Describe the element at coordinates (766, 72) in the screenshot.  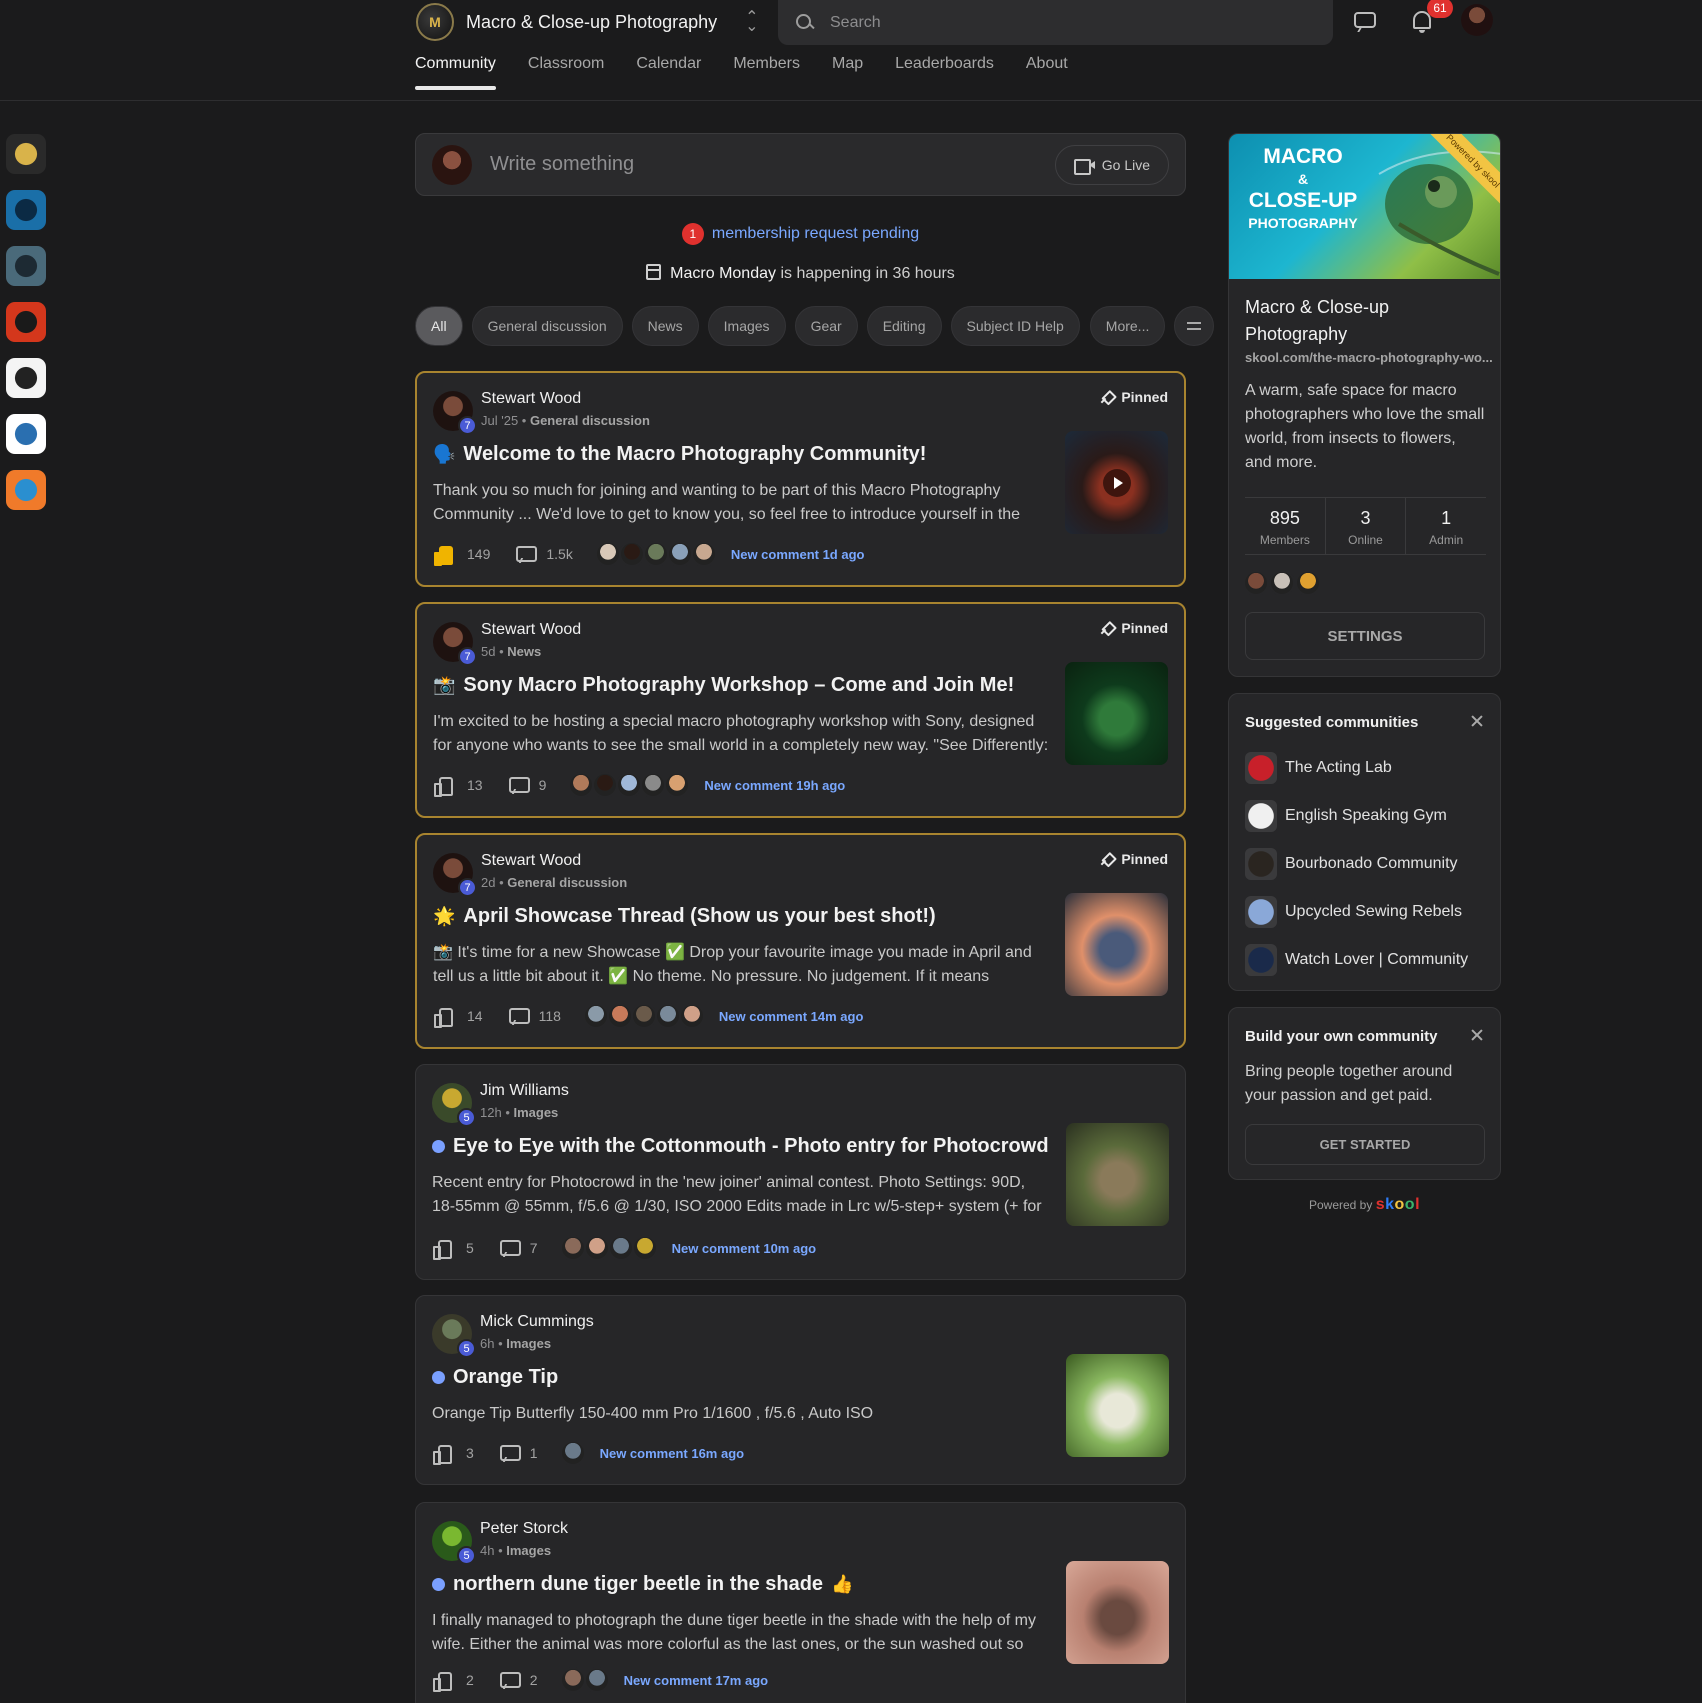
I see `tab-members: Members` at that location.